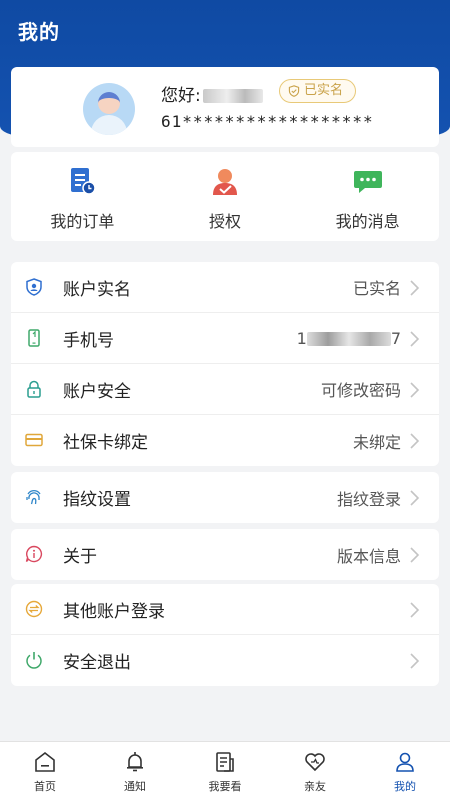 The height and width of the screenshot is (800, 450). I want to click on menu-row-other-account: 其他账户登录, so click(225, 609).